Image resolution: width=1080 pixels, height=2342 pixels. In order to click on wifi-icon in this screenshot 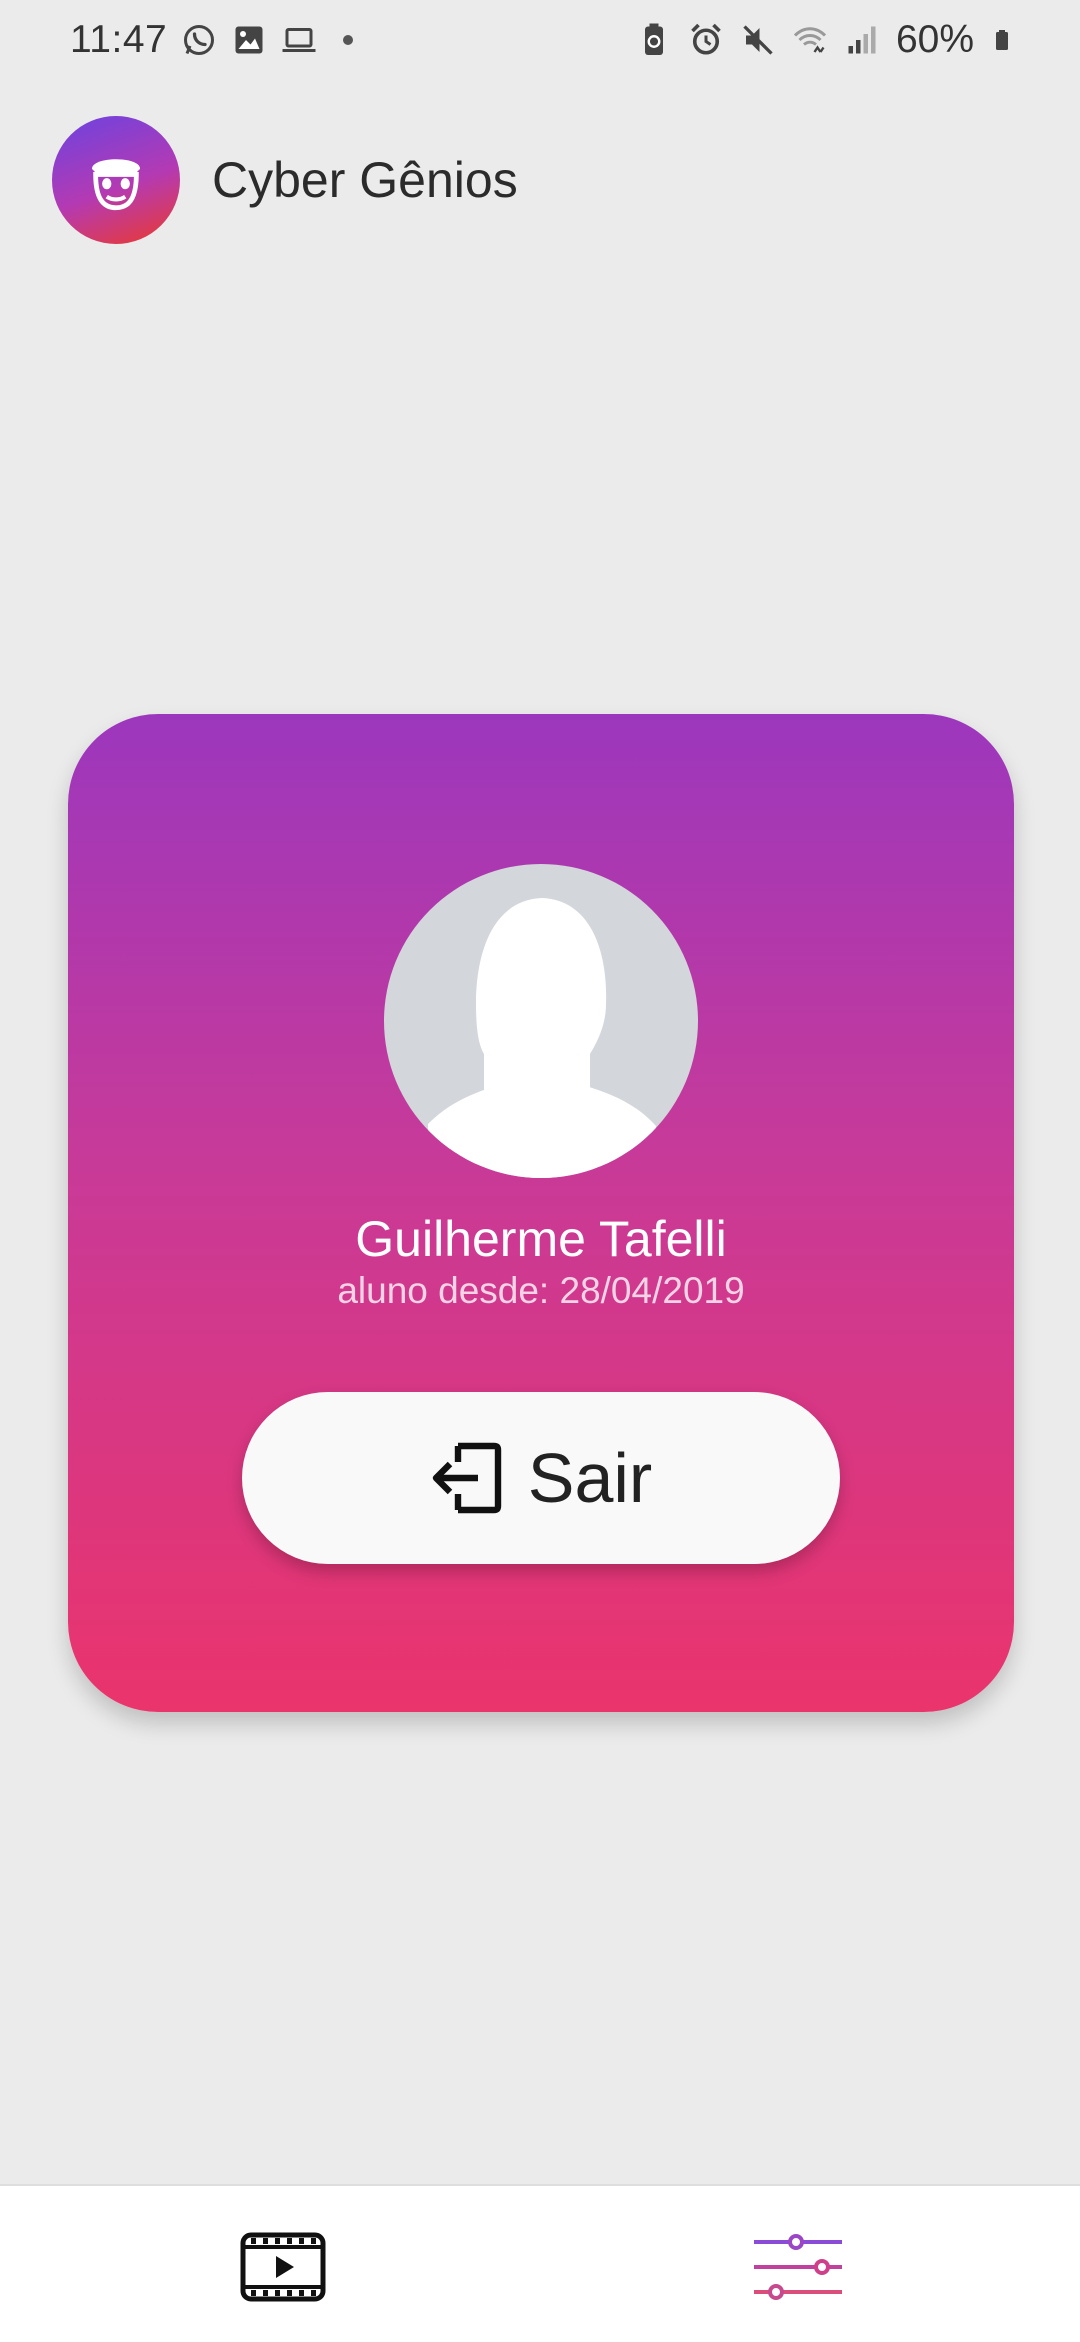, I will do `click(809, 40)`.